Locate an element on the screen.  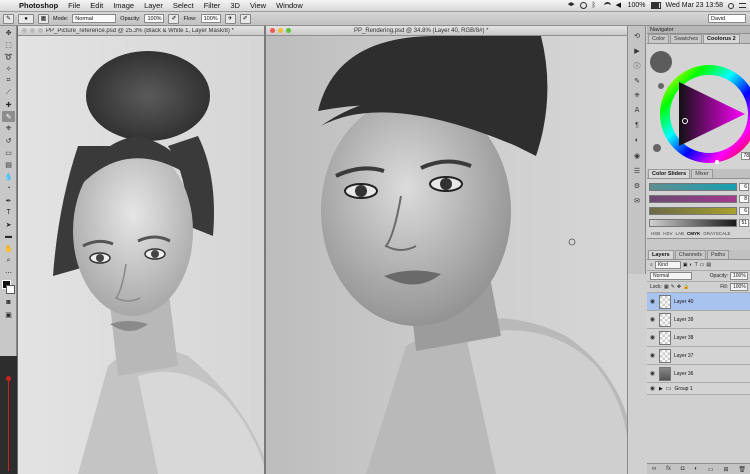
new-adjustment-icon: ◐ is located at coordinates (696, 469).